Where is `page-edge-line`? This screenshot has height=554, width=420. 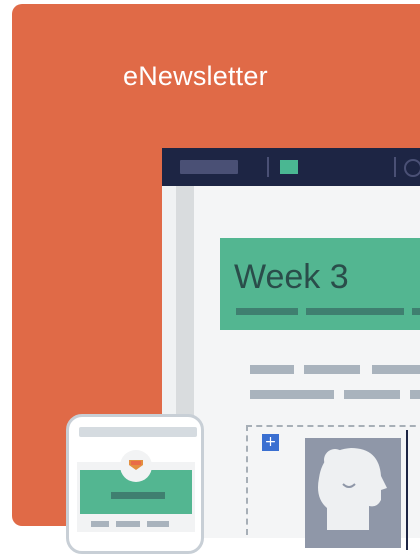
page-edge-line is located at coordinates (407, 490).